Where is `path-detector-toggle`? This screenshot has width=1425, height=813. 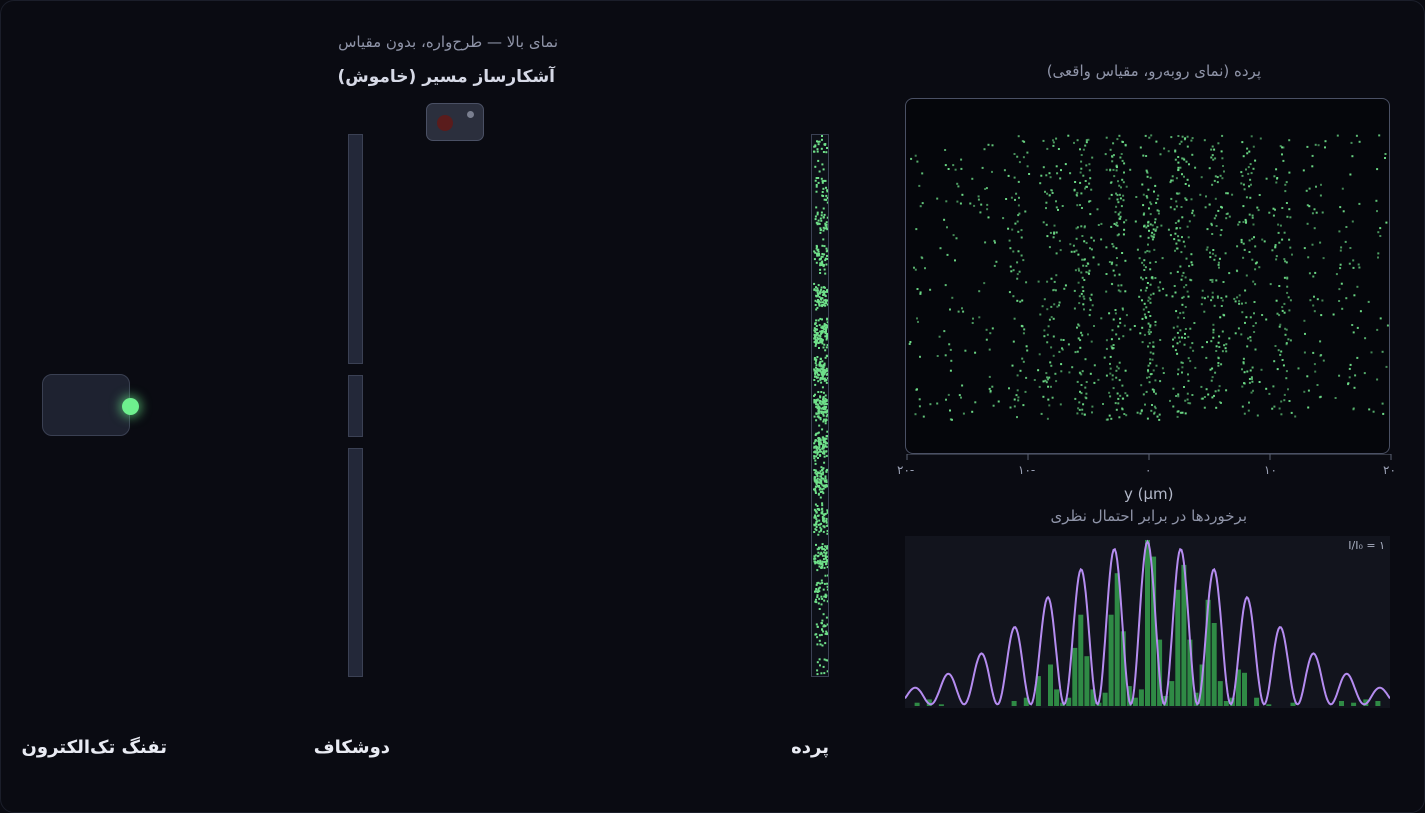 path-detector-toggle is located at coordinates (455, 122).